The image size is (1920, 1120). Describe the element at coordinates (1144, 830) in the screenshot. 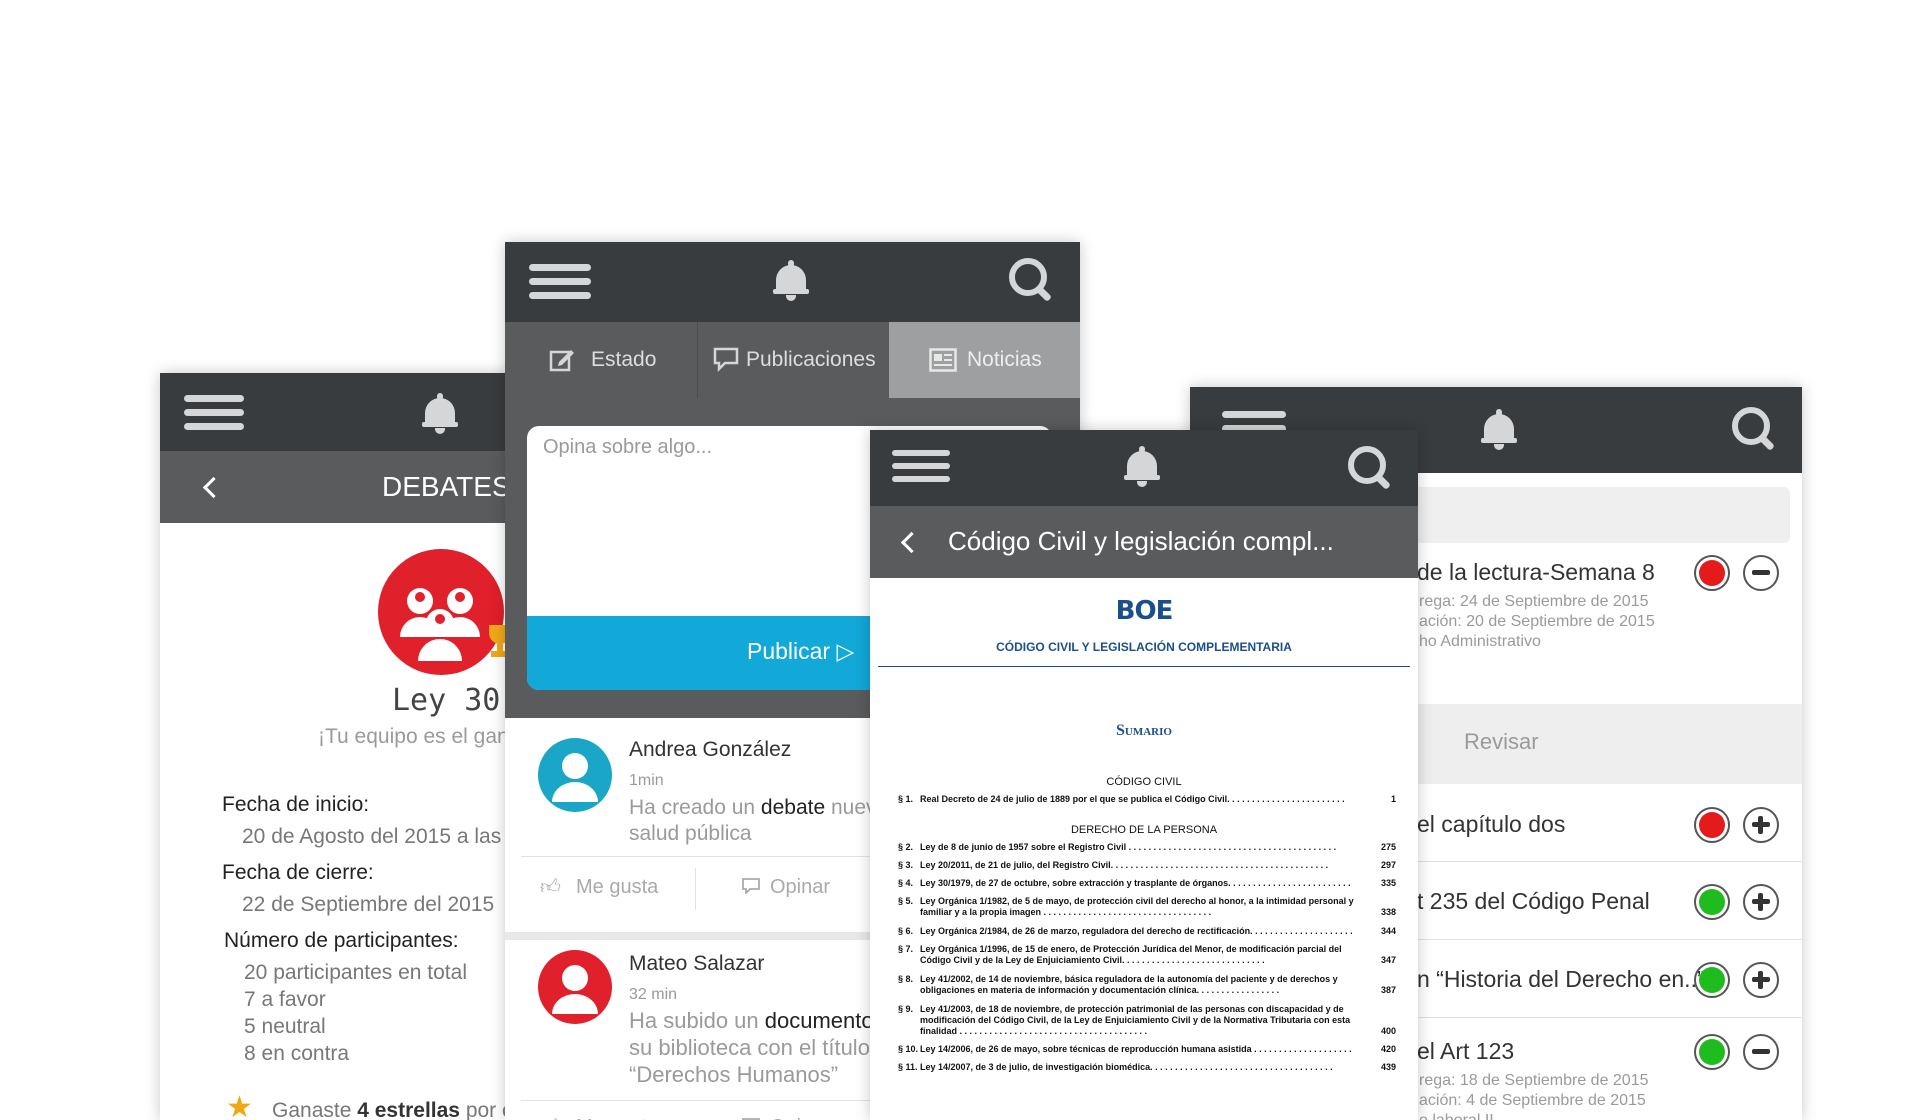

I see `section-heading: DERECHO DE LA PERSONA` at that location.